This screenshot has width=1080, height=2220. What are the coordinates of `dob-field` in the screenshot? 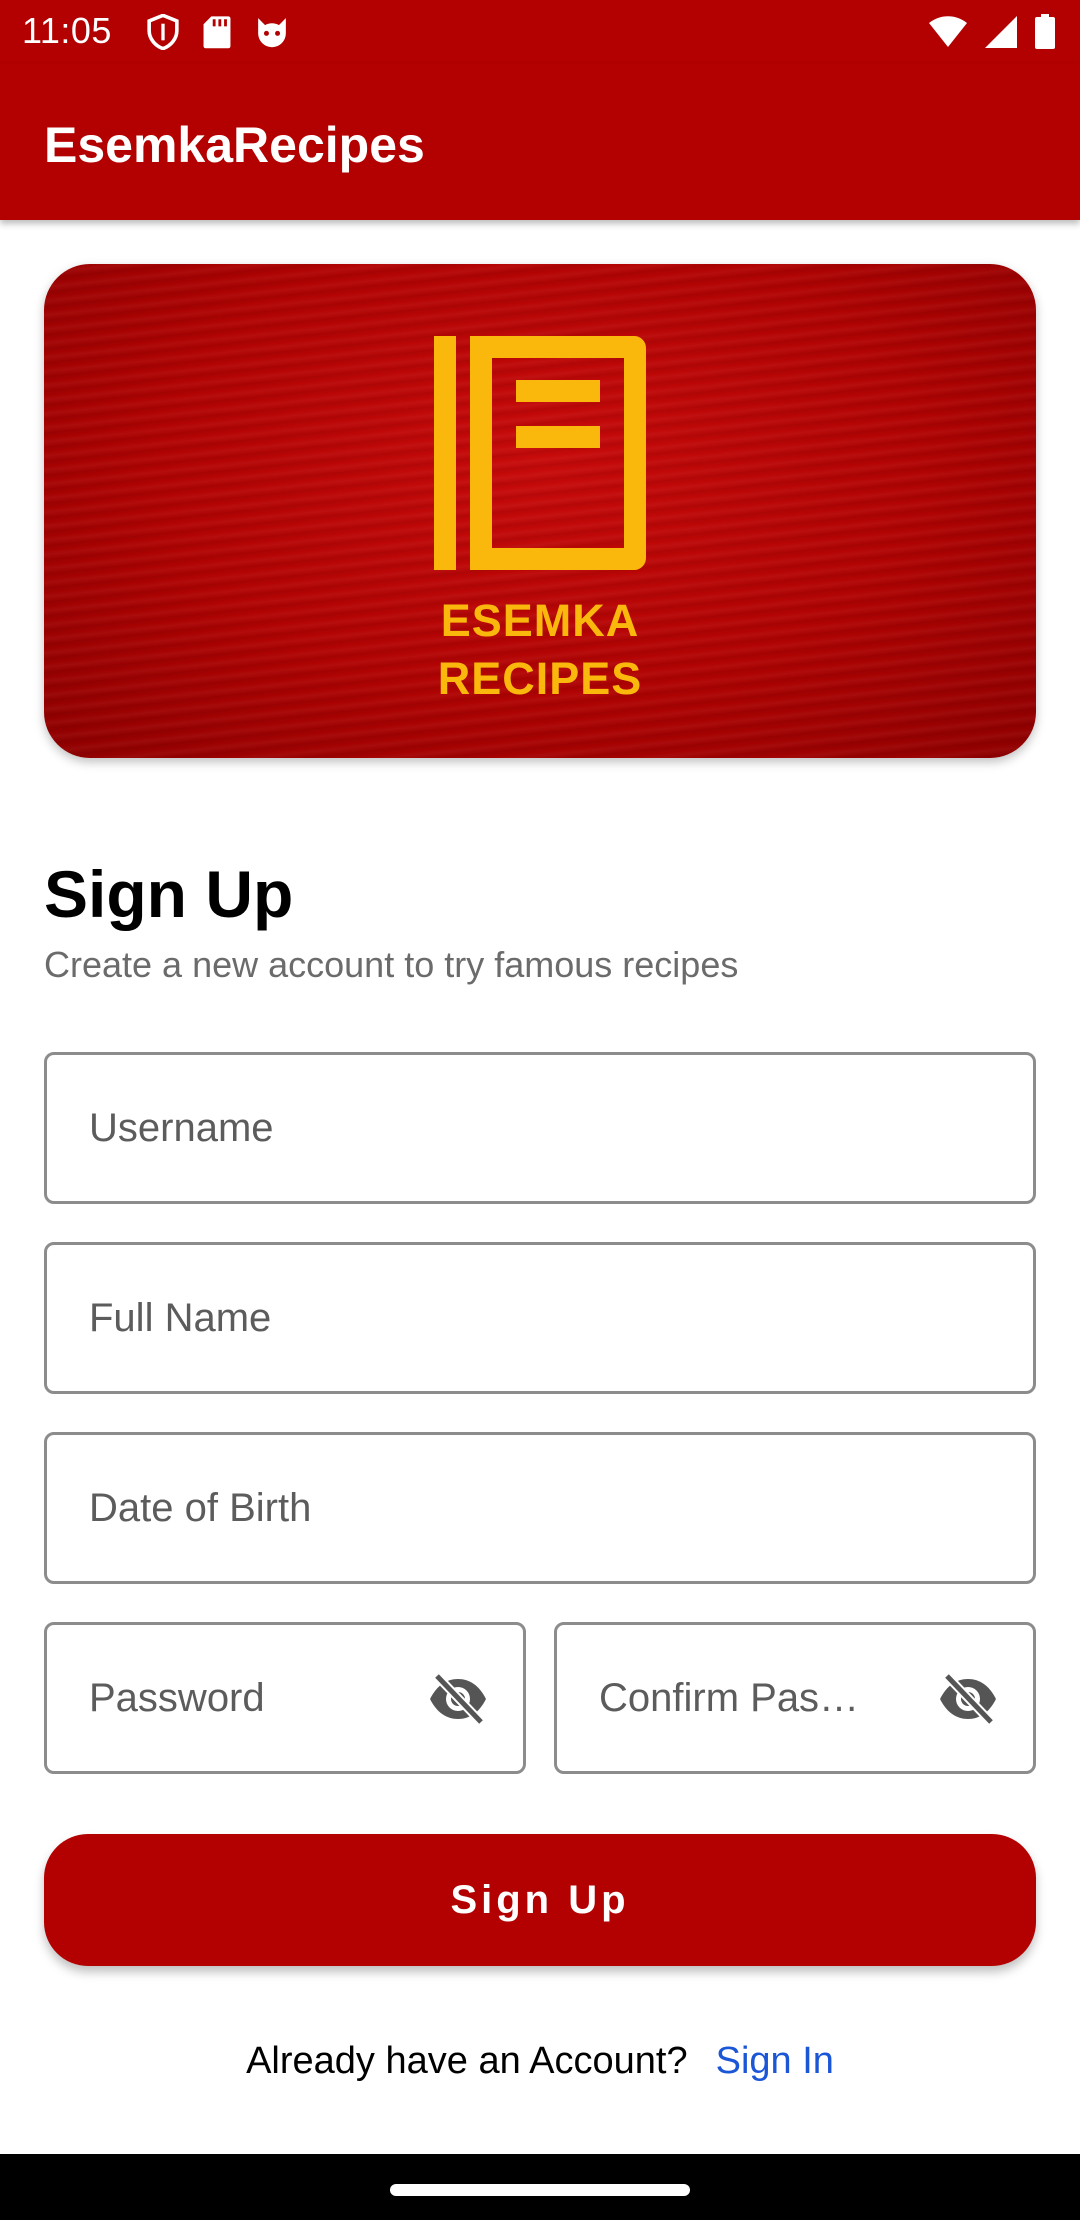 It's located at (540, 1508).